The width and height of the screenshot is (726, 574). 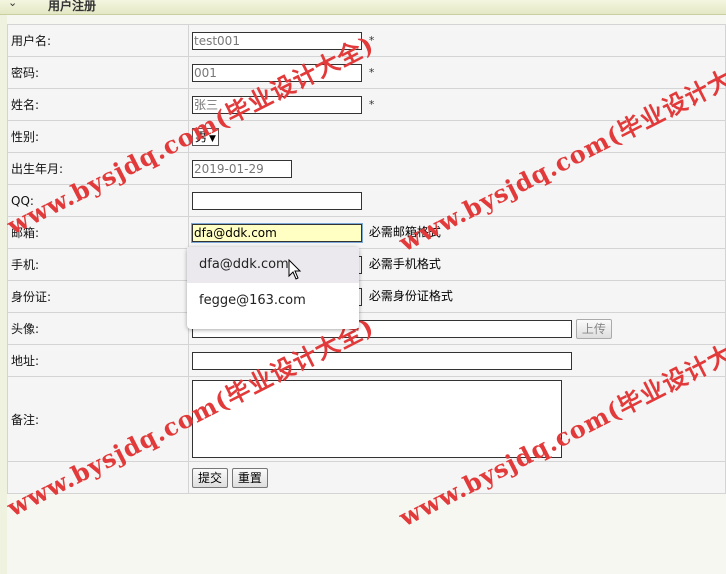 What do you see at coordinates (366, 104) in the screenshot?
I see `row-realname: 姓名: *` at bounding box center [366, 104].